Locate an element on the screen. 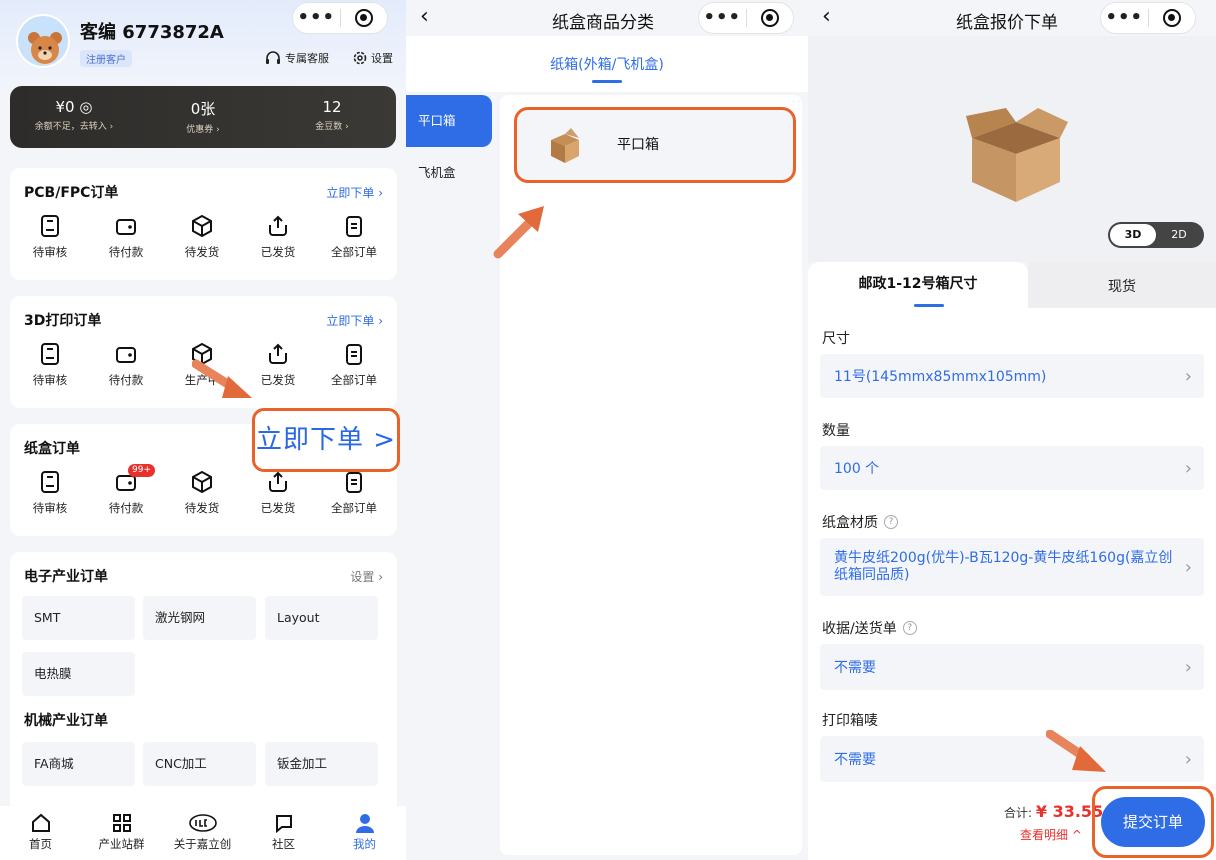 This screenshot has width=1216, height=860. tile-cnc: CNC加工 is located at coordinates (199, 764).